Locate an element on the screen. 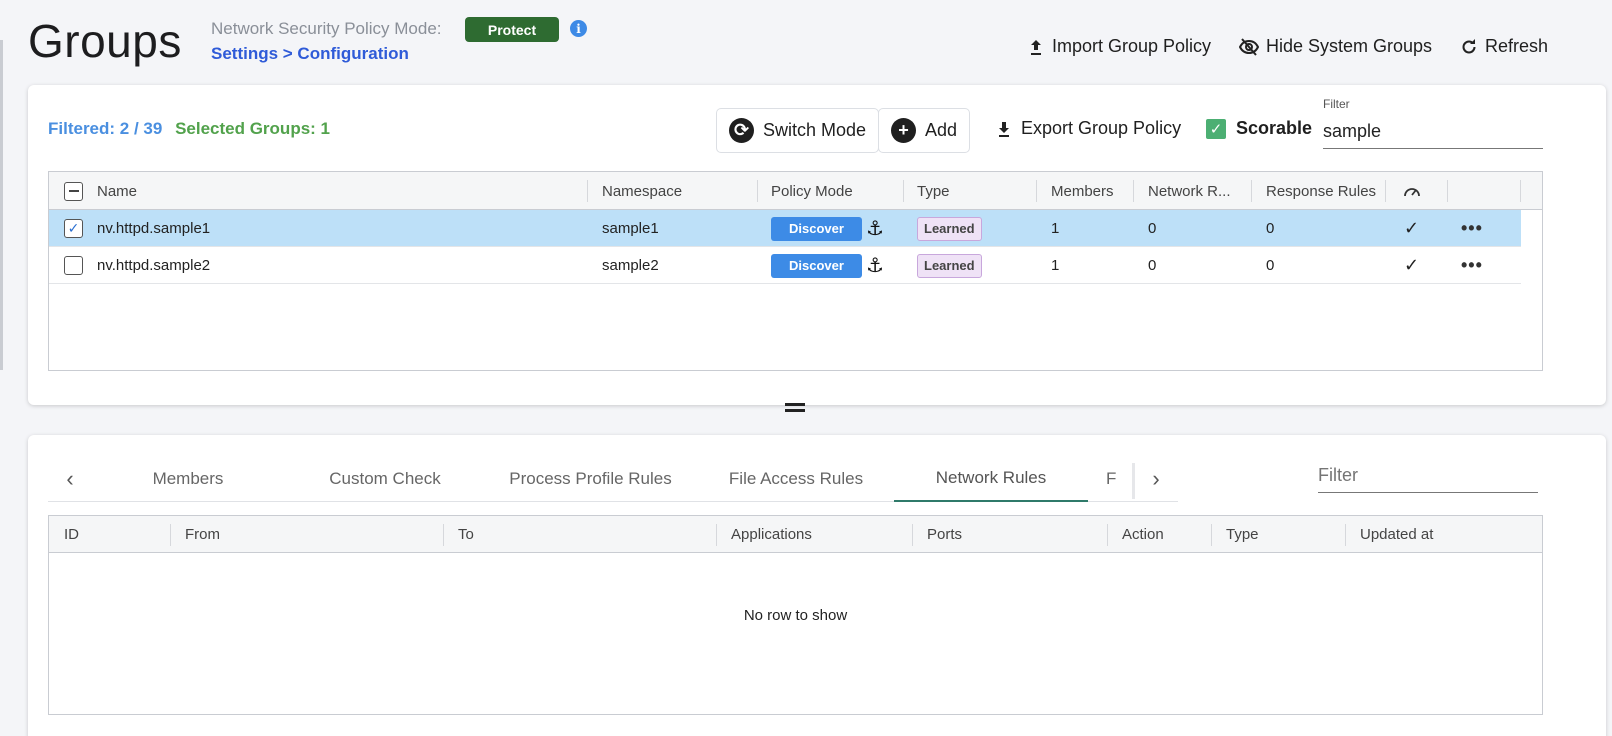 This screenshot has height=736, width=1612. switch-mode-button: ⟳ Switch Mode is located at coordinates (798, 130).